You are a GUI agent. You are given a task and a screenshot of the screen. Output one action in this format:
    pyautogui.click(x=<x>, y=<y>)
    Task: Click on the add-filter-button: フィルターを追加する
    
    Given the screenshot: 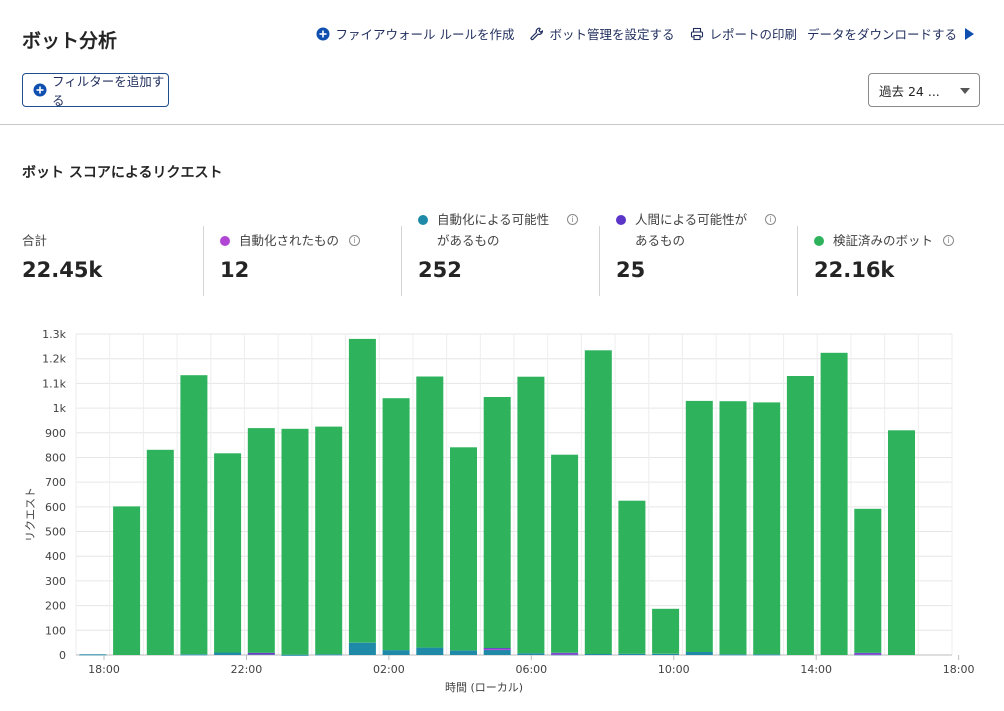 What is the action you would take?
    pyautogui.click(x=95, y=90)
    